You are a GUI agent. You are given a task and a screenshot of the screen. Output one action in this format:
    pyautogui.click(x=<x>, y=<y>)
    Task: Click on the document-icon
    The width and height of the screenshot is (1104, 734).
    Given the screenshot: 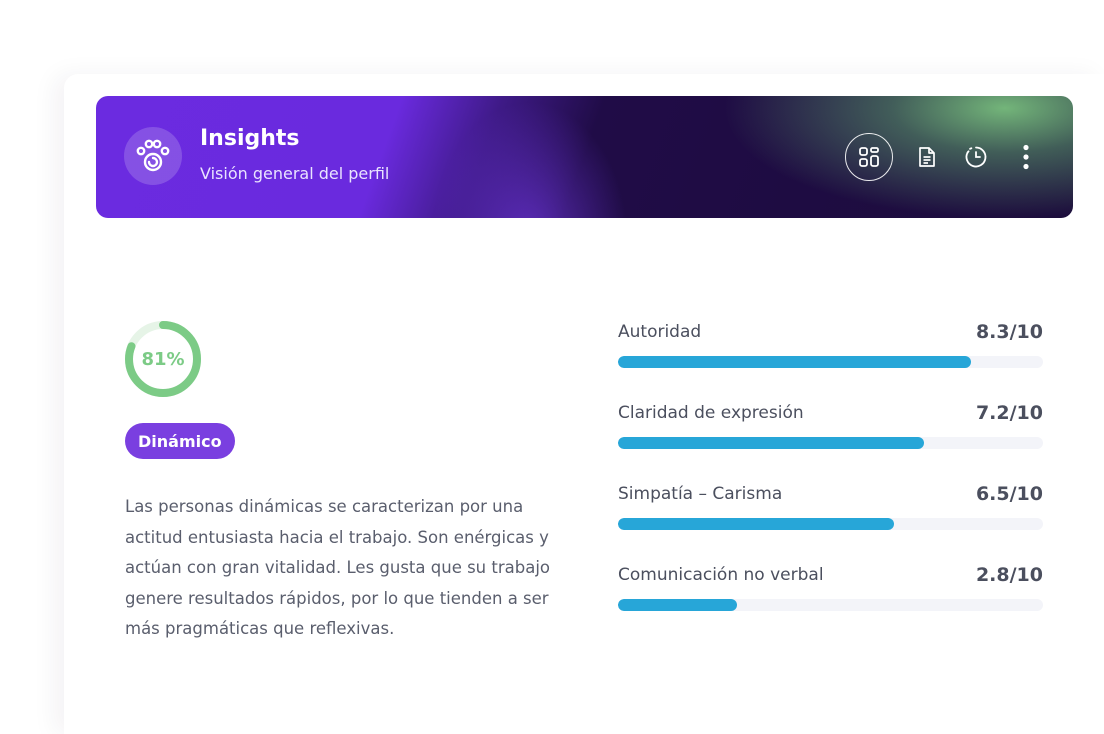 What is the action you would take?
    pyautogui.click(x=927, y=157)
    